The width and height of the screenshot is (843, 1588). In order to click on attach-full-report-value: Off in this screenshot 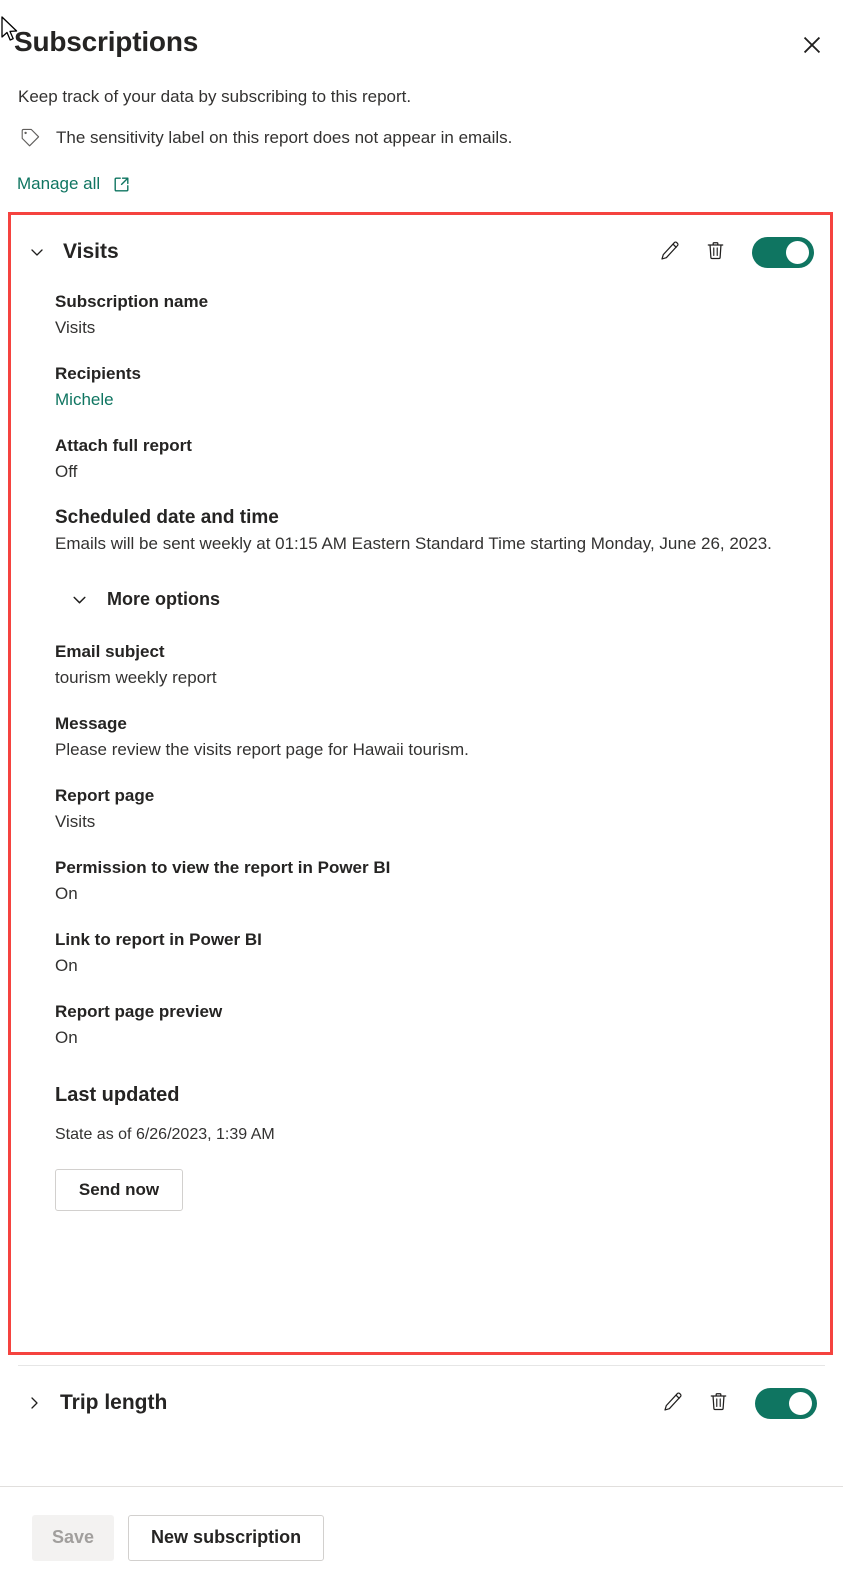, I will do `click(66, 471)`.